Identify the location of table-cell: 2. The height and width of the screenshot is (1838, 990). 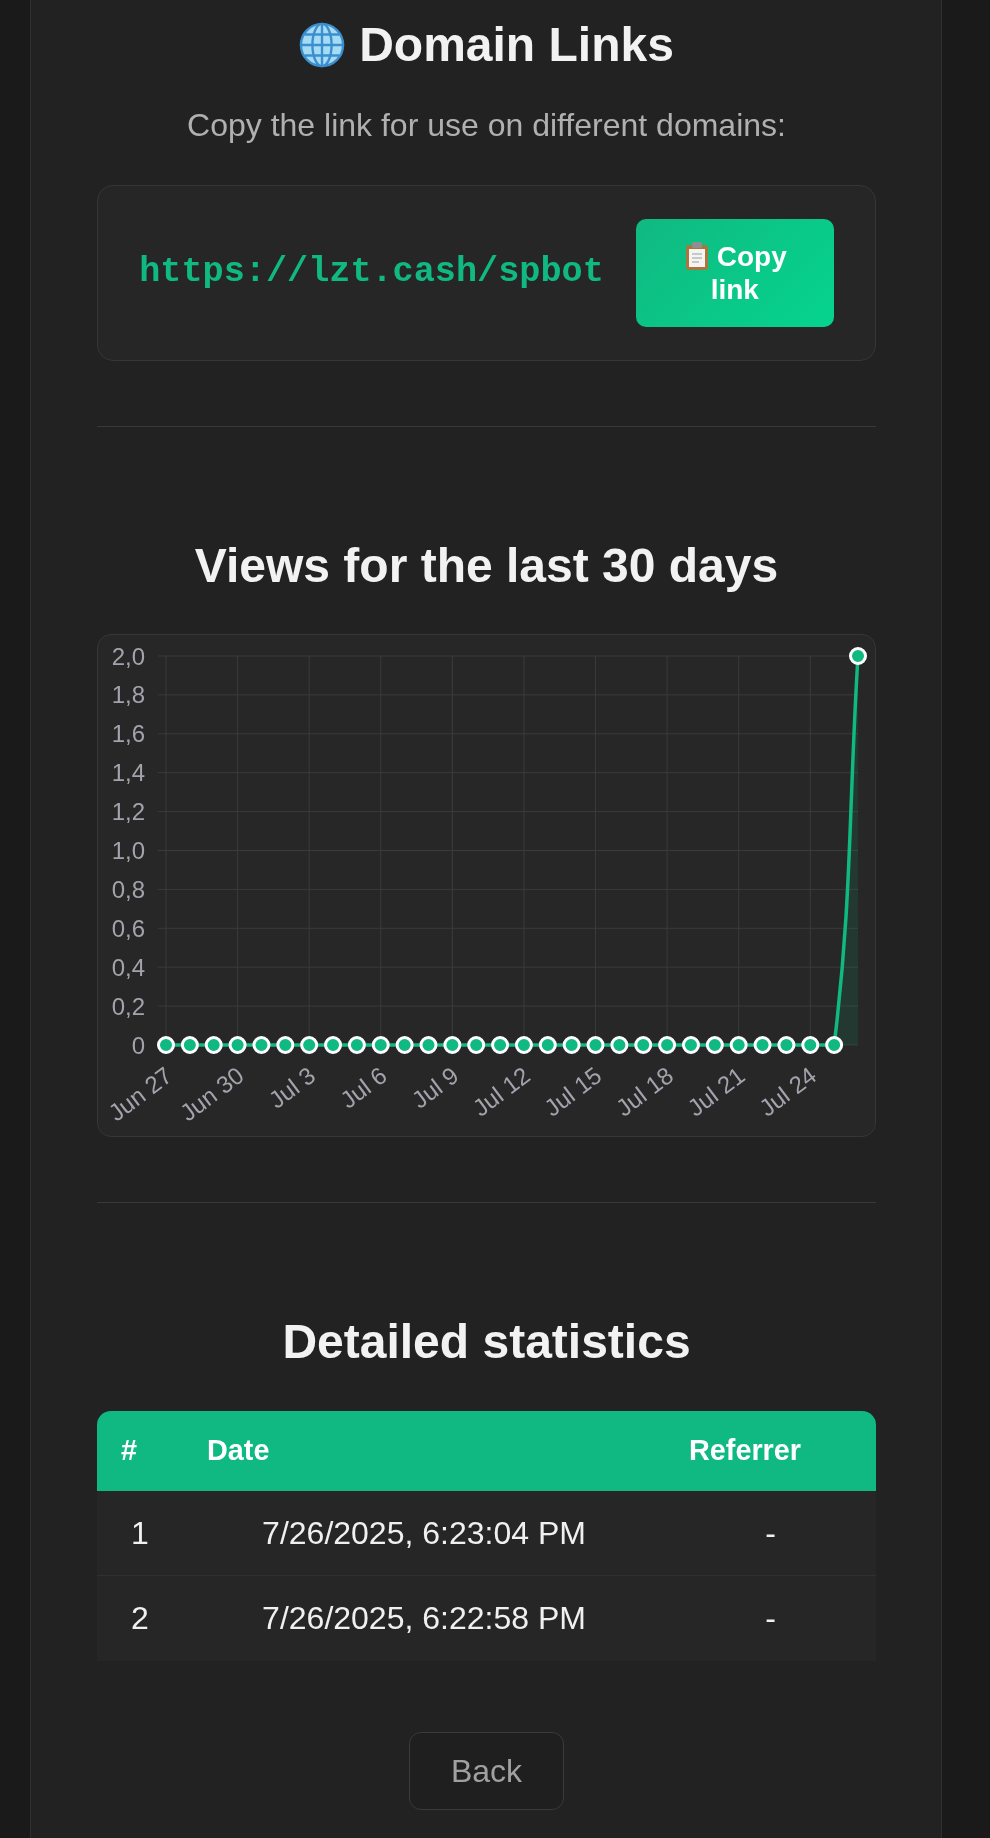
(140, 1618).